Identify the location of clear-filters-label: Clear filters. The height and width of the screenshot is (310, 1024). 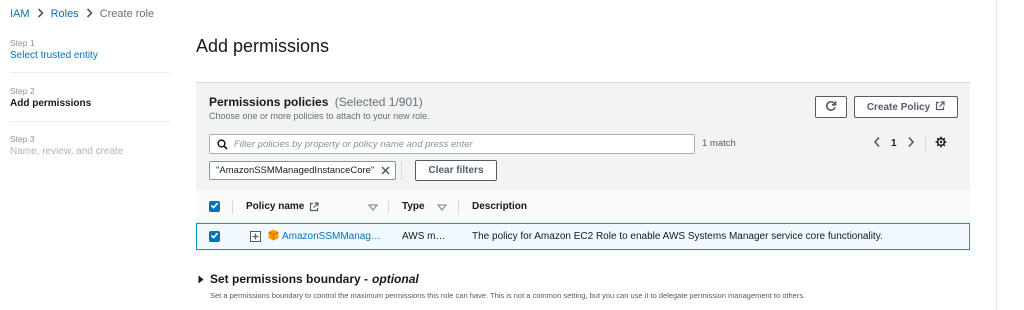
(456, 170).